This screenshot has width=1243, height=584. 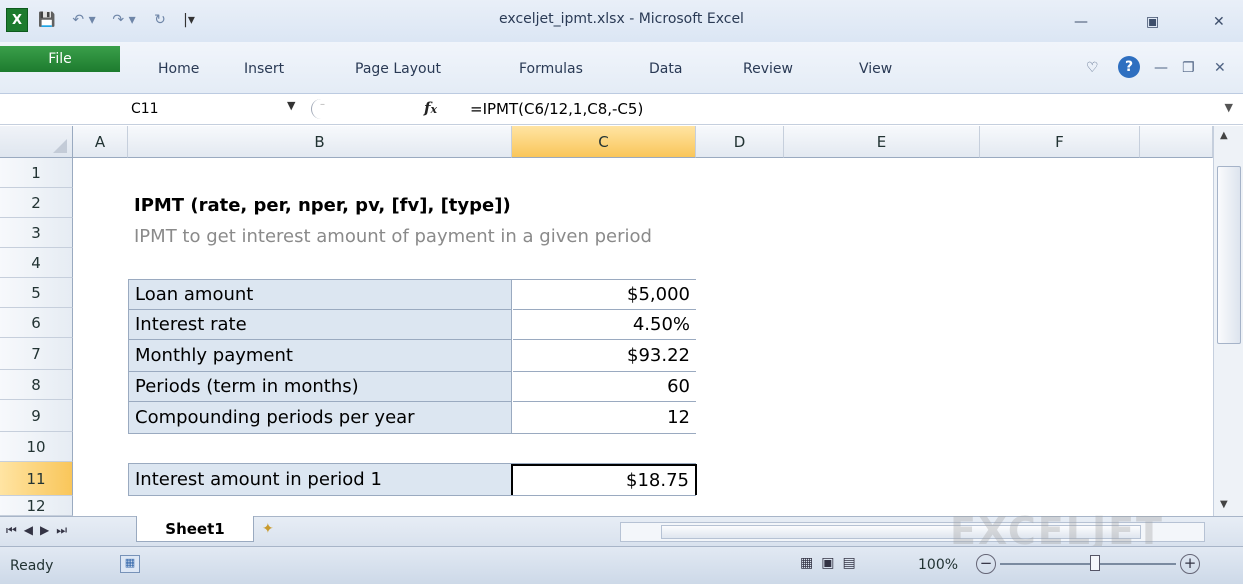 What do you see at coordinates (740, 142) in the screenshot?
I see `column-header-d: D` at bounding box center [740, 142].